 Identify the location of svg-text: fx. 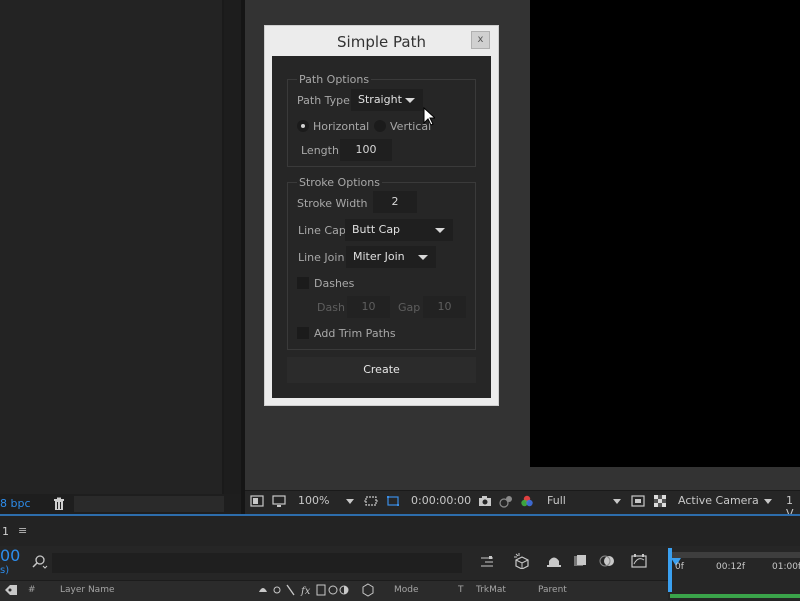
(305, 591).